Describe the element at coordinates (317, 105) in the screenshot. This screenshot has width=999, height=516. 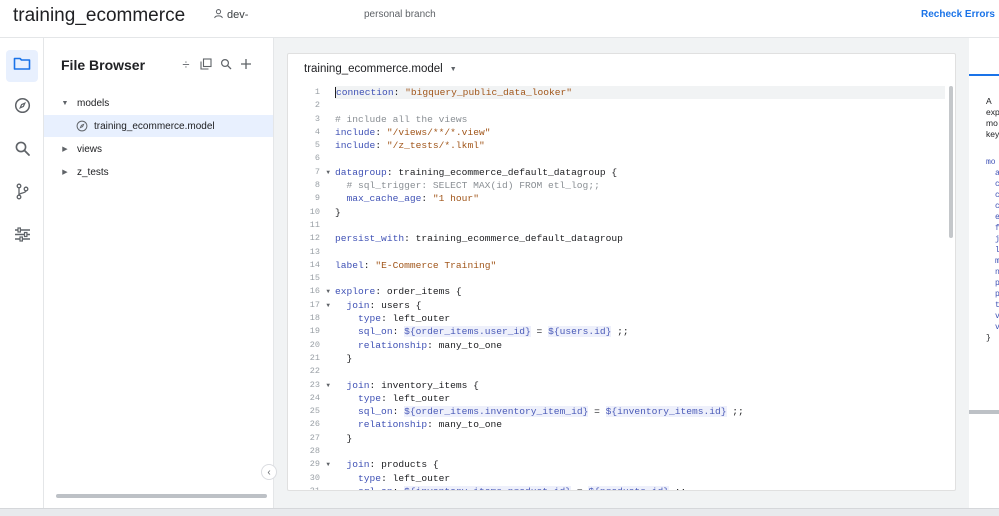
I see `line-number: 2` at that location.